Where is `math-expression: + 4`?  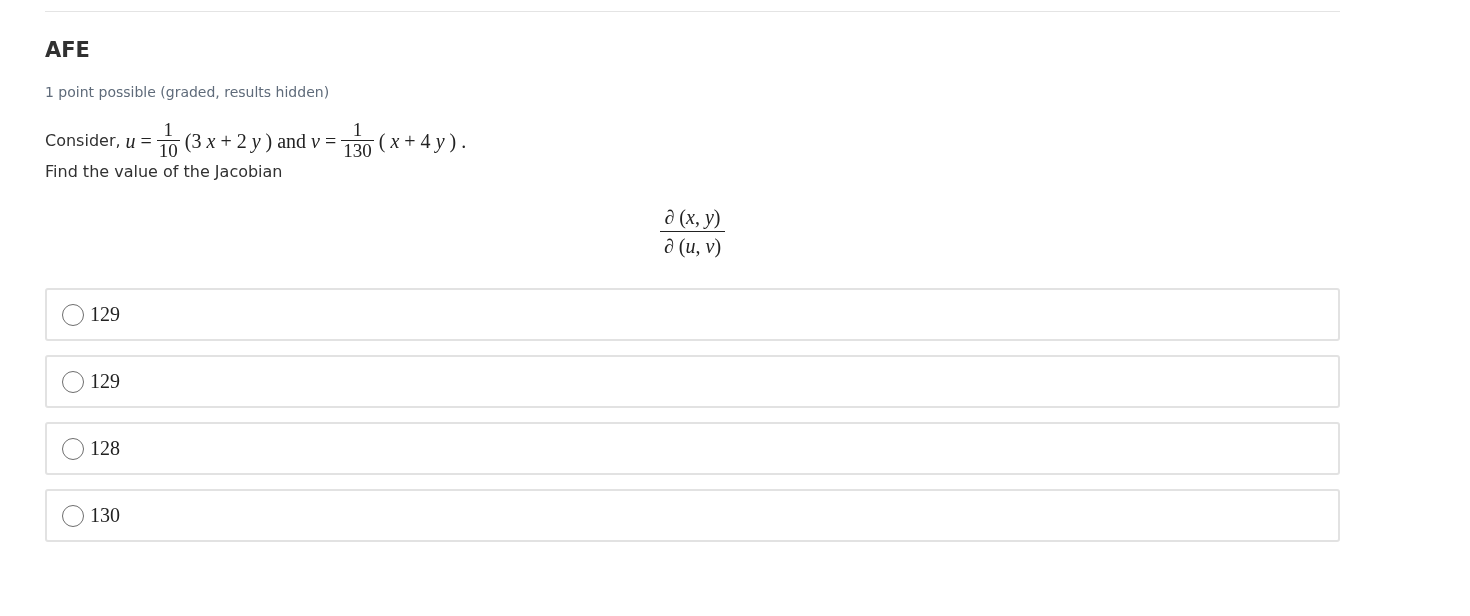 math-expression: + 4 is located at coordinates (417, 140).